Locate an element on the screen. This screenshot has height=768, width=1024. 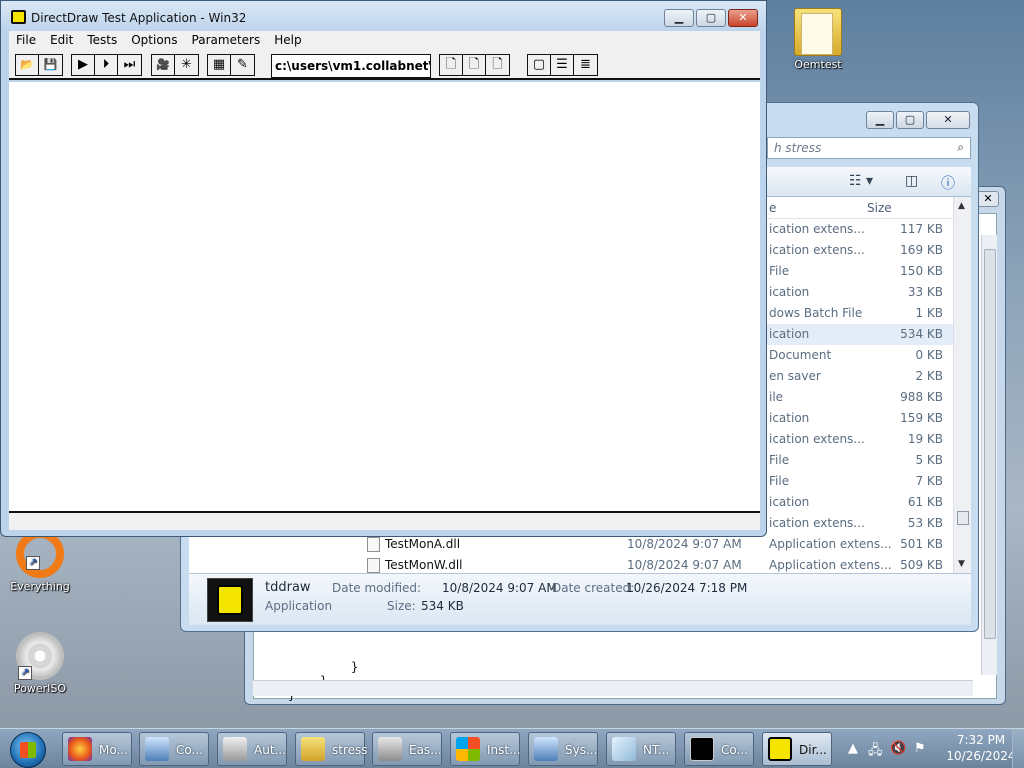
file-size: 61 KB is located at coordinates (925, 502).